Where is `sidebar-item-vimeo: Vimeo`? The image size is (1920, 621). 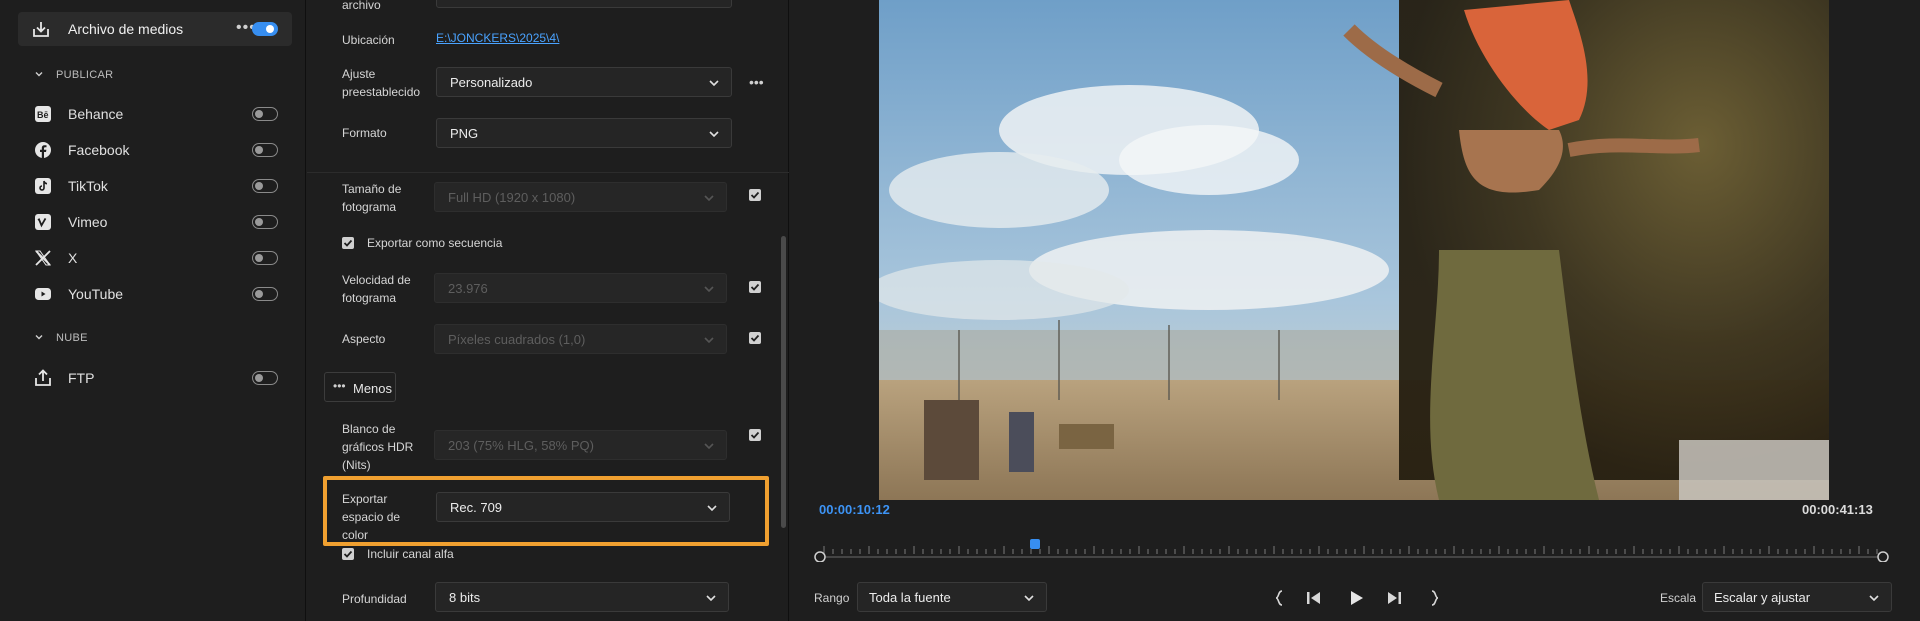 sidebar-item-vimeo: Vimeo is located at coordinates (159, 222).